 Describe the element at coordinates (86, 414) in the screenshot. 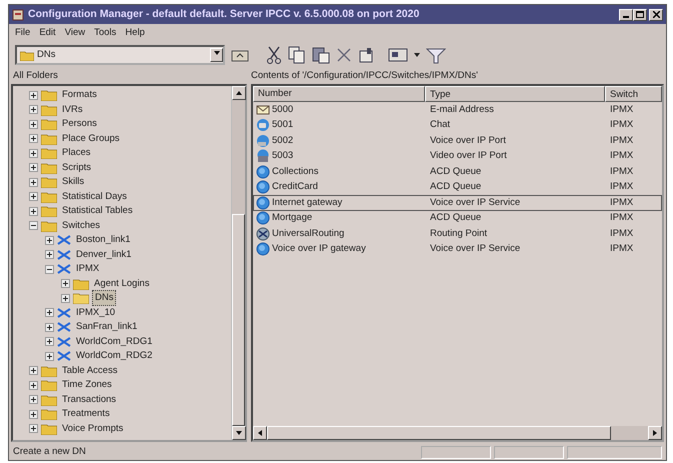

I see `tree-item: Treatments` at that location.